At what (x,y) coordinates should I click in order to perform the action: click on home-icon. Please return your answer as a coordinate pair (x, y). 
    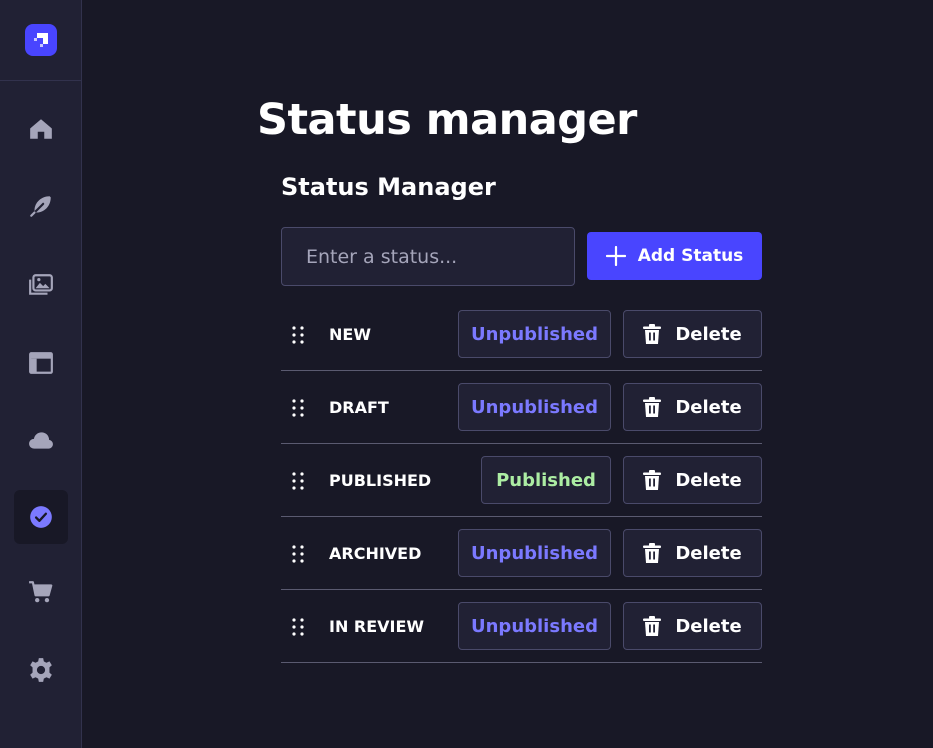
    Looking at the image, I should click on (41, 129).